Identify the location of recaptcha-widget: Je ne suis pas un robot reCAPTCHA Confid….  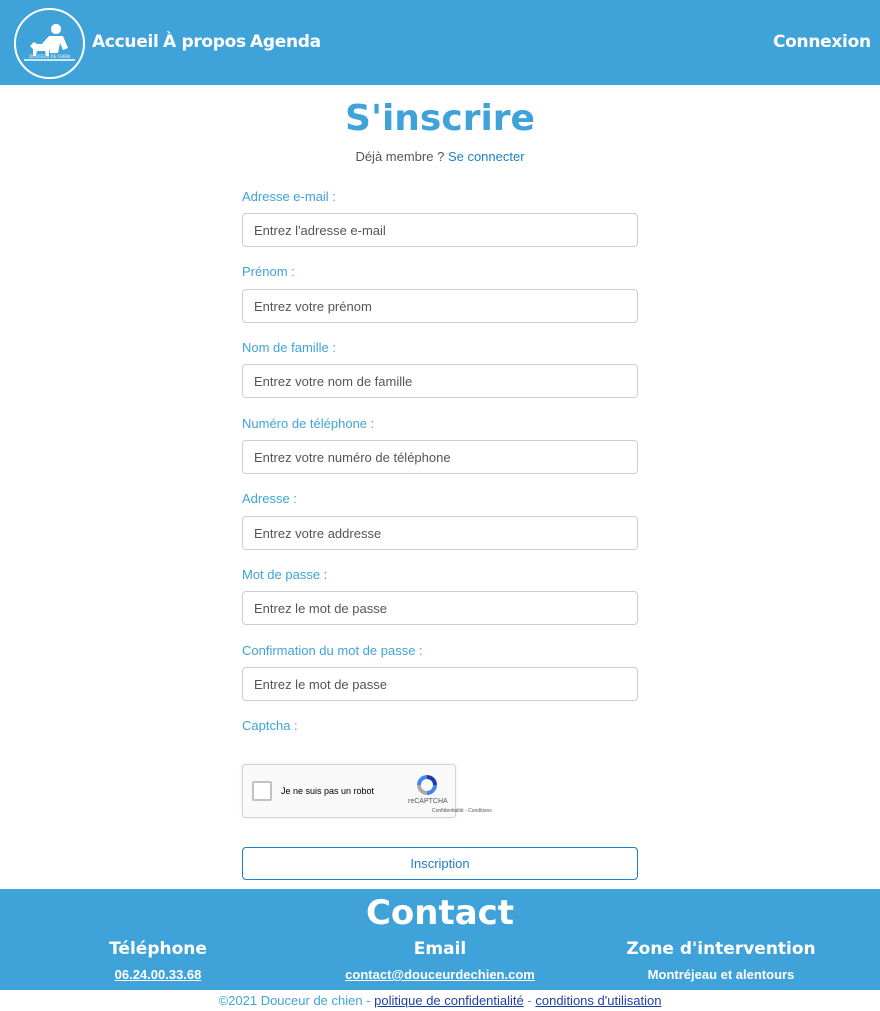
(367, 791).